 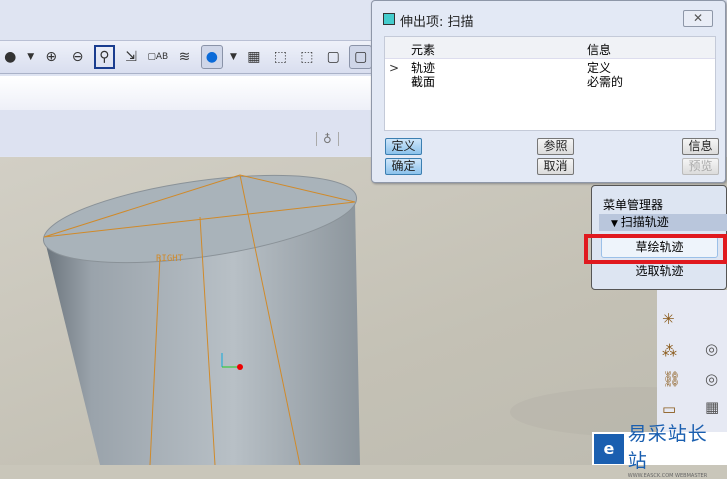 I want to click on wireframe-icon: ⬚, so click(x=280, y=57).